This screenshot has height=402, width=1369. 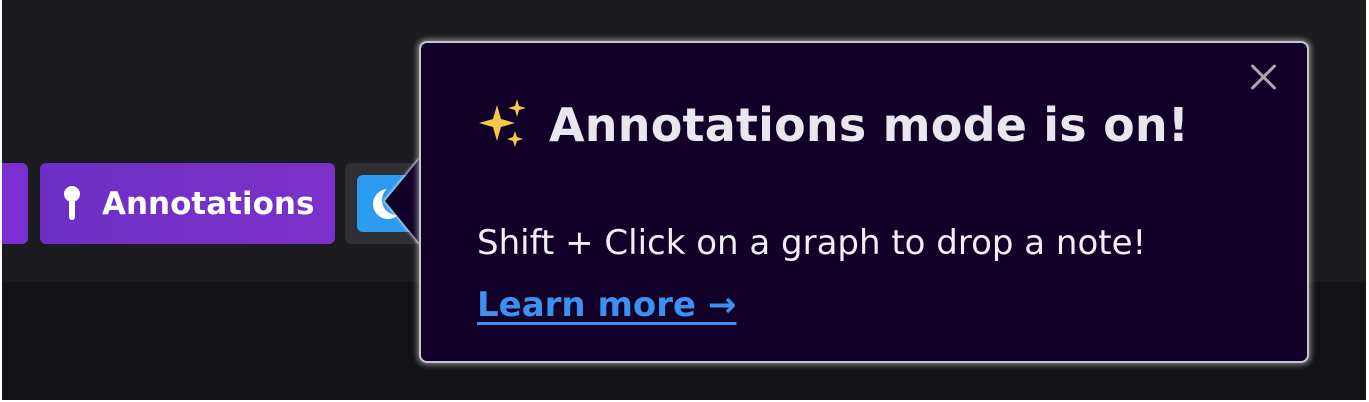 What do you see at coordinates (869, 125) in the screenshot?
I see `popover-title-text: Annotations mode is on!` at bounding box center [869, 125].